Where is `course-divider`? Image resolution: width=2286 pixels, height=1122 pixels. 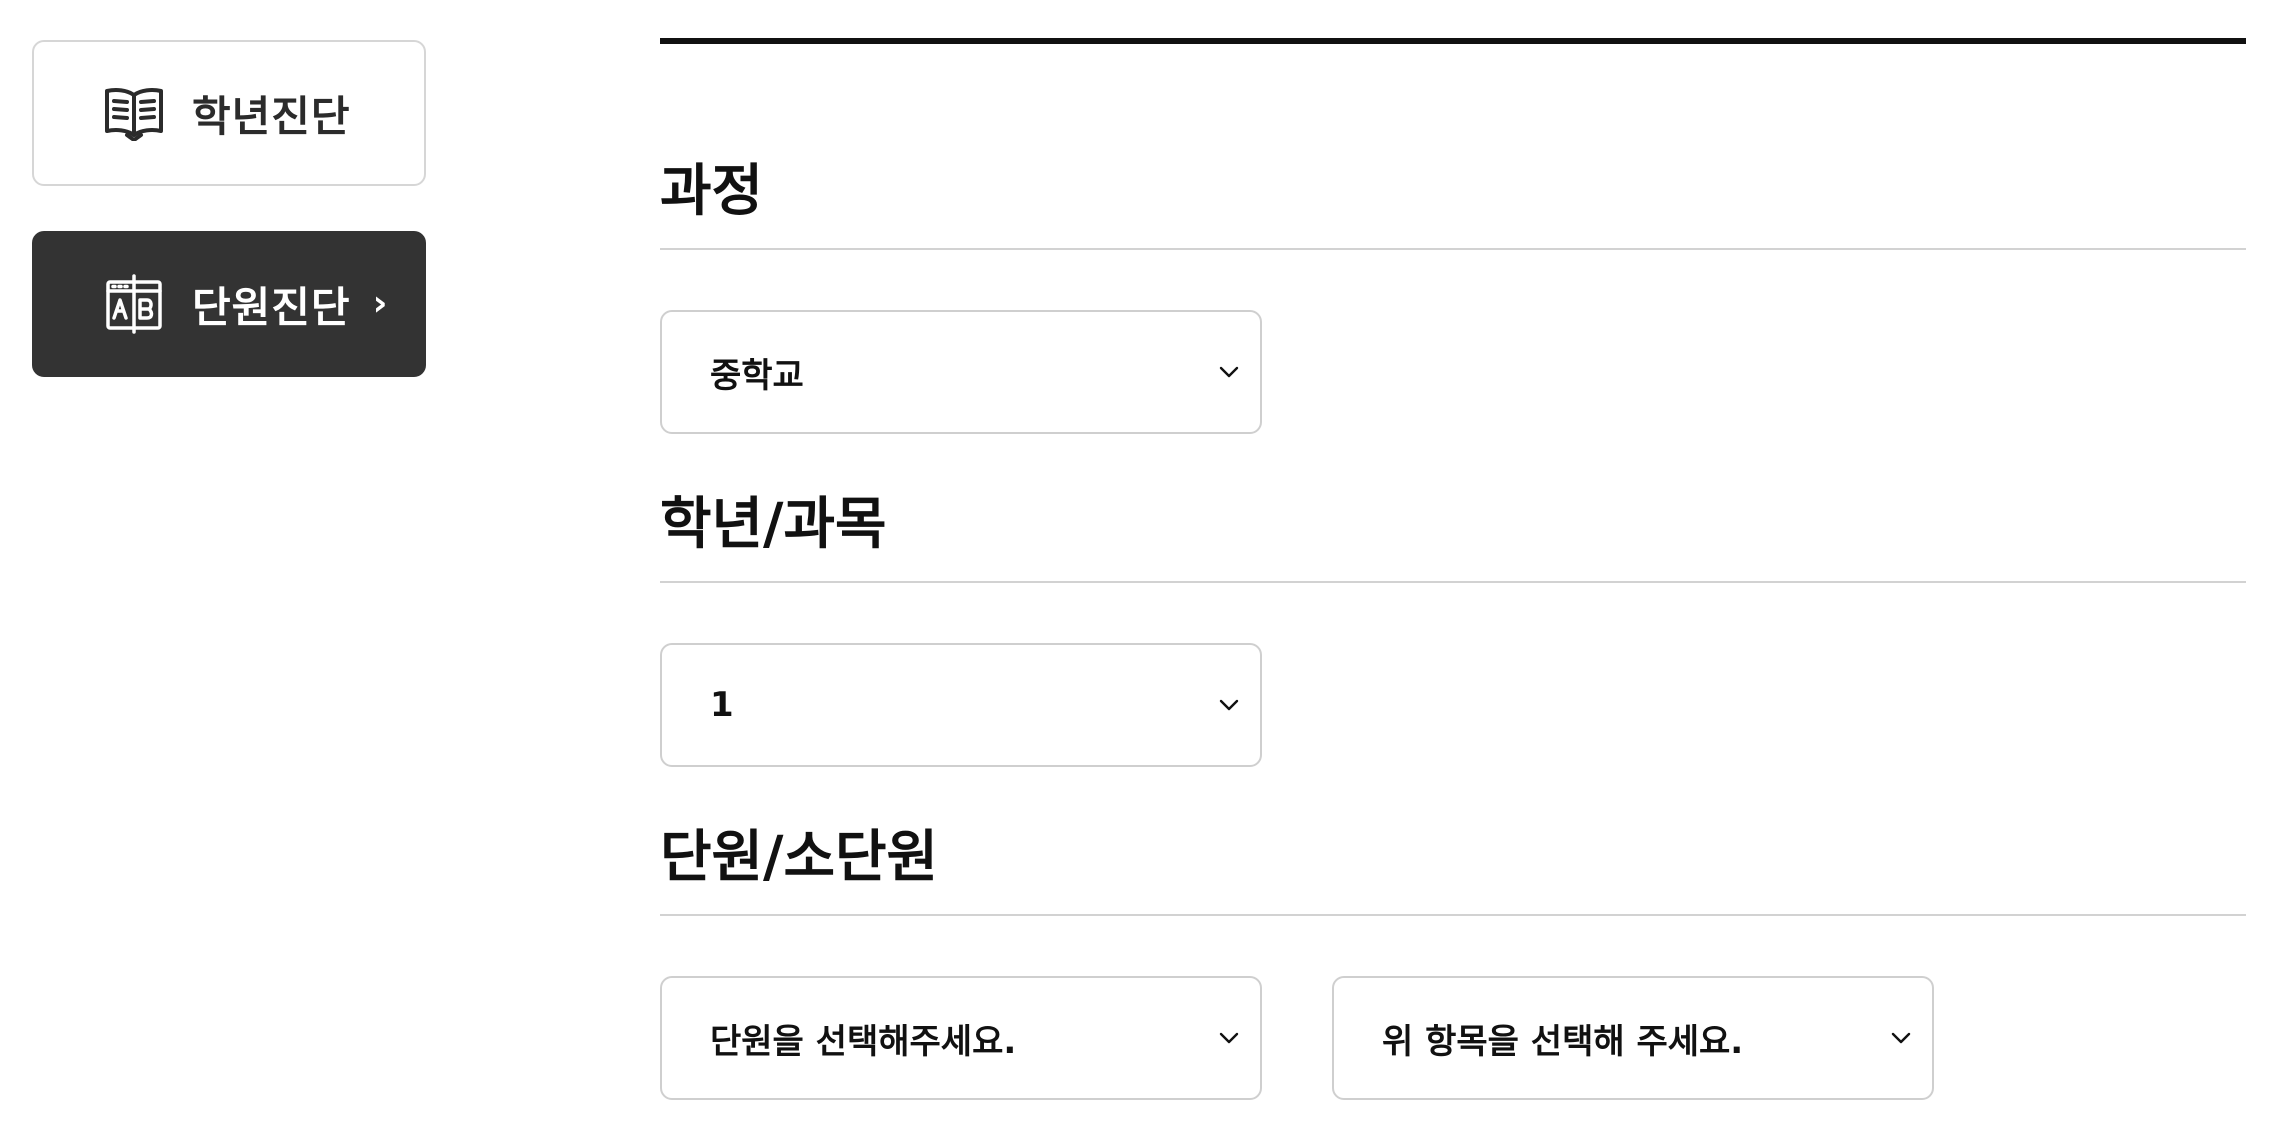 course-divider is located at coordinates (1453, 249).